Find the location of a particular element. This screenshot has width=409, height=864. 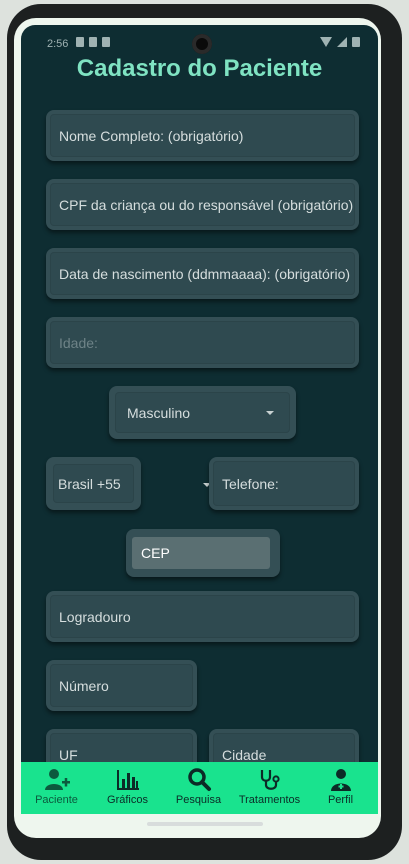

telefone-placeholder: Telefone: is located at coordinates (250, 483).